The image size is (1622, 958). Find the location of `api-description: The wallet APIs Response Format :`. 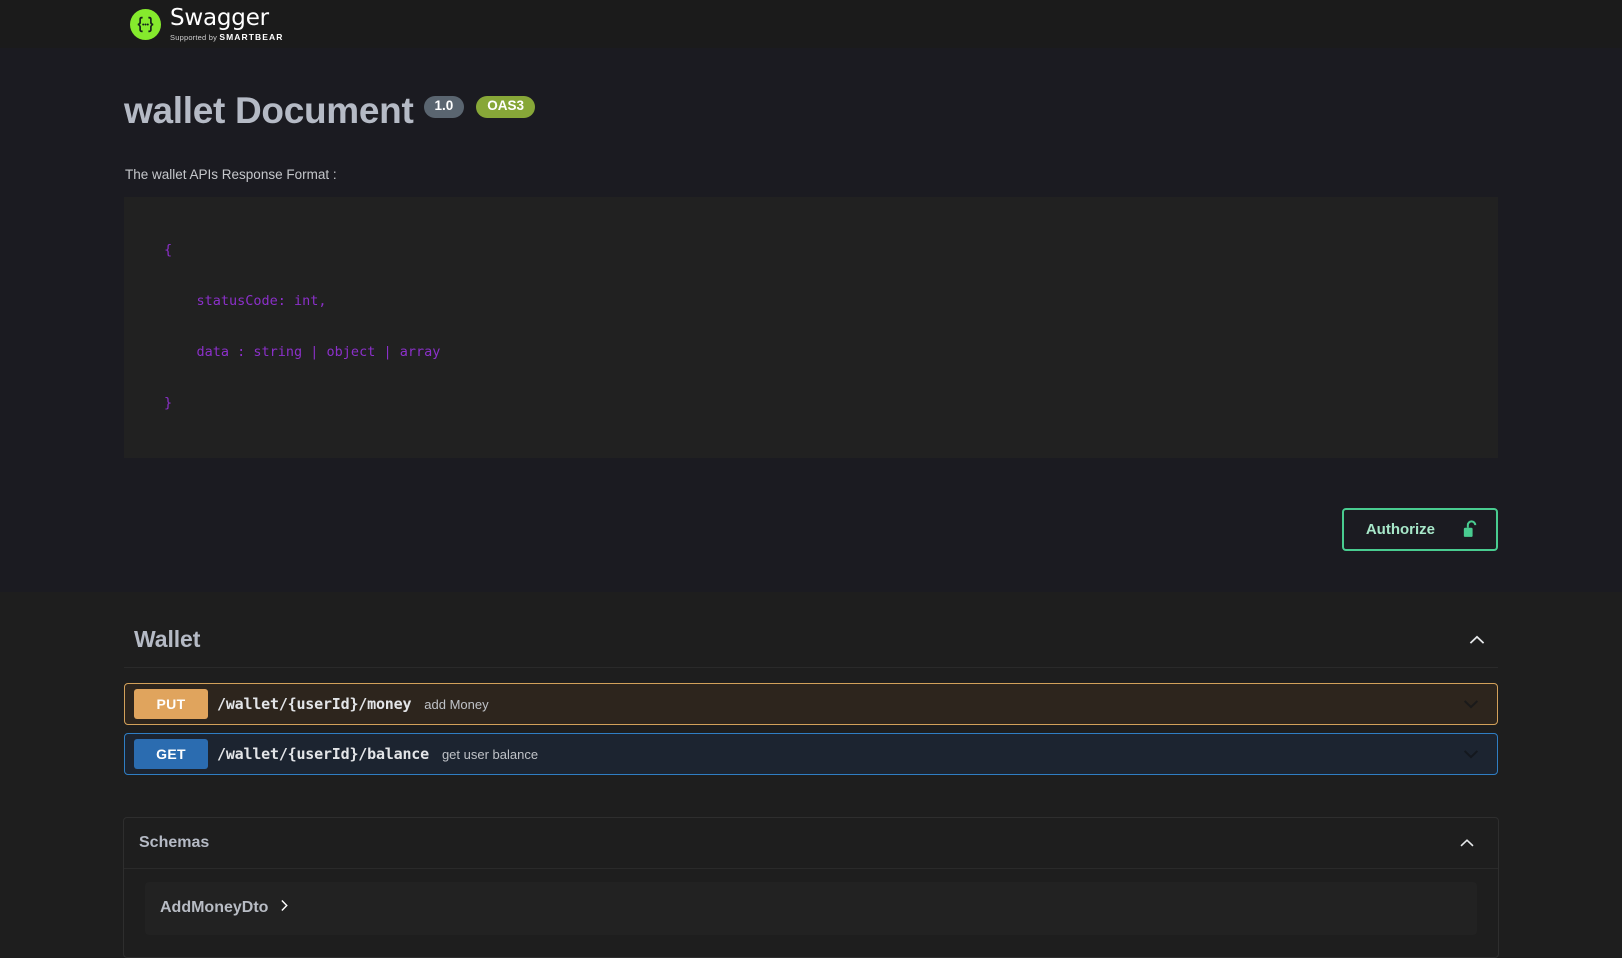

api-description: The wallet APIs Response Format : is located at coordinates (231, 174).